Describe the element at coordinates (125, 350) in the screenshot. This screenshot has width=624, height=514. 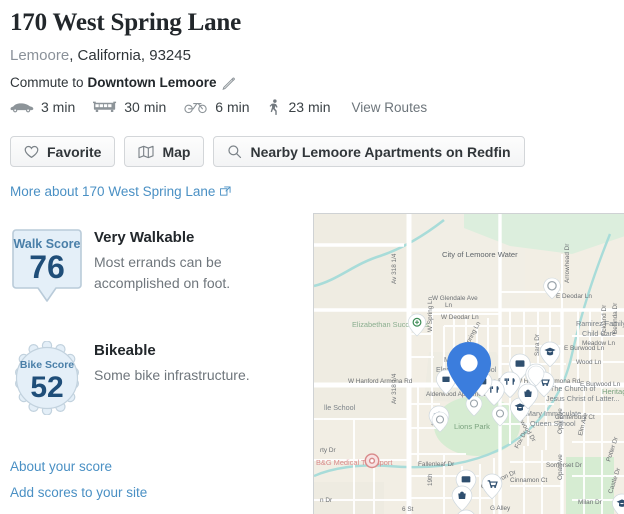
I see `bike-score-title: Bikeable` at that location.